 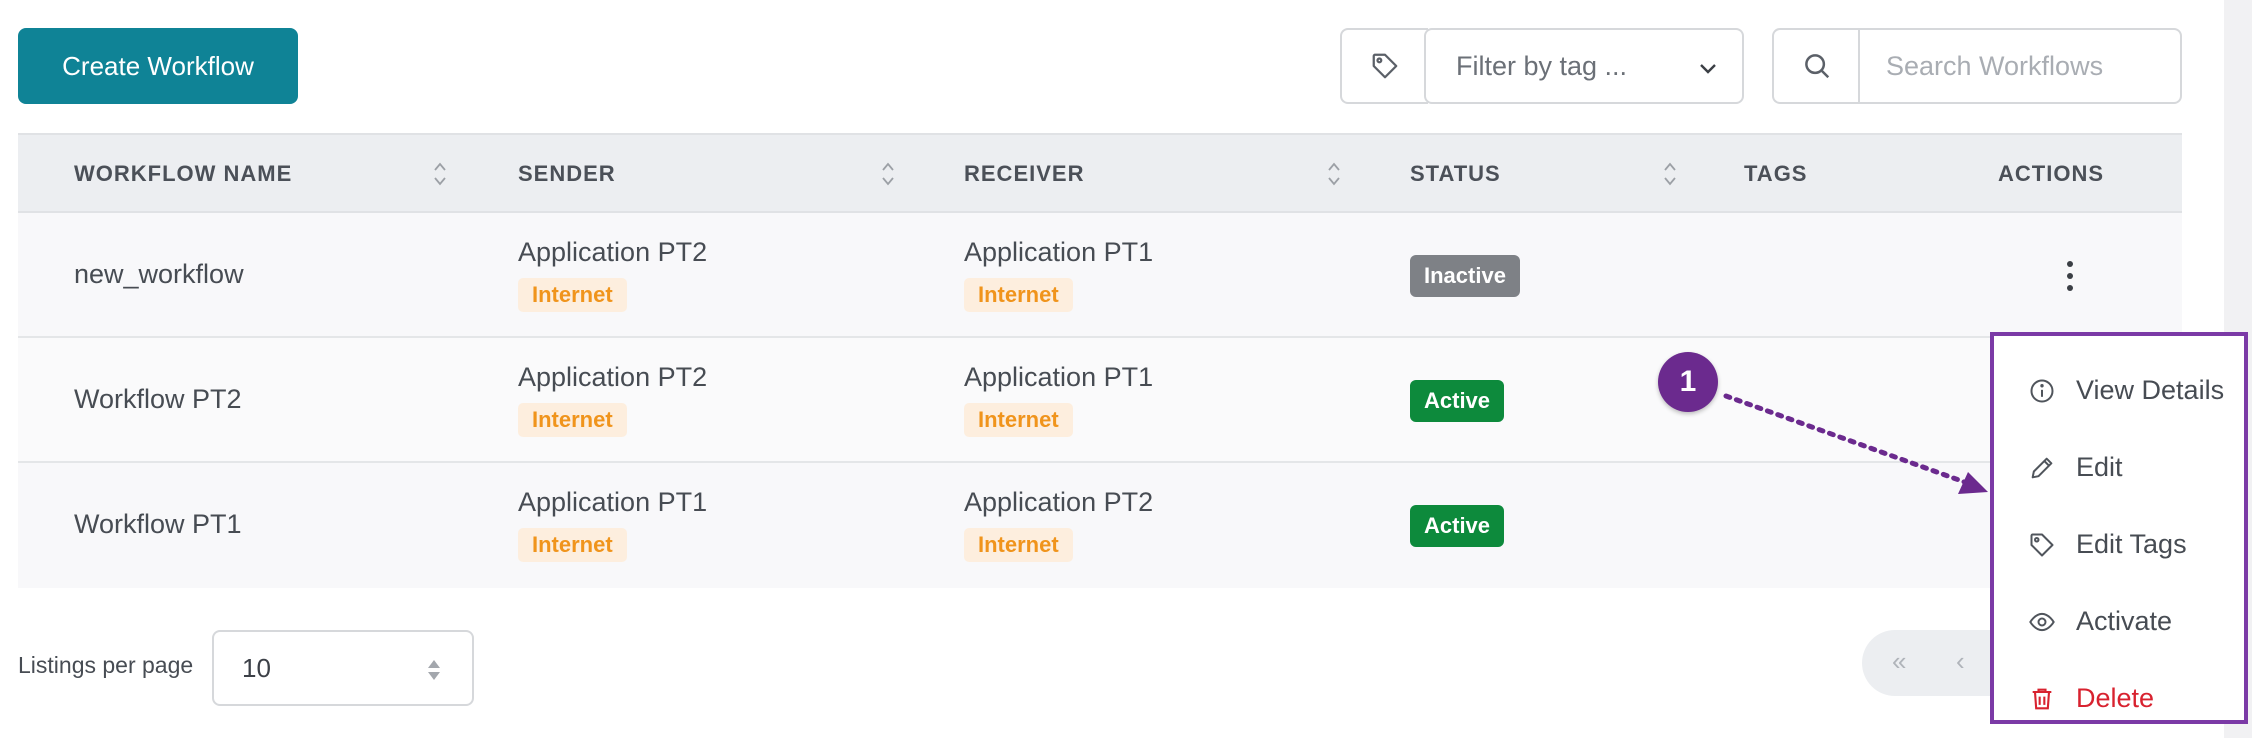 I want to click on menu-item-label: Delete, so click(x=2115, y=697).